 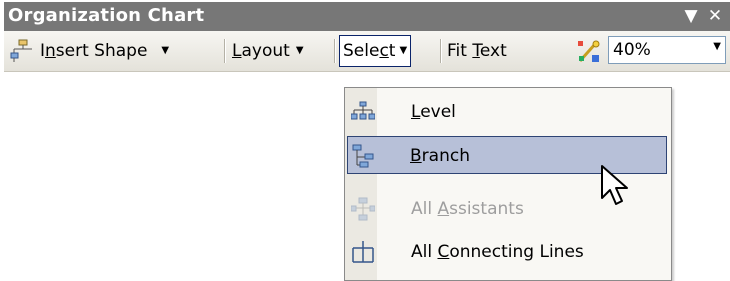 I want to click on fit-text-button: Fit Text, so click(x=477, y=51).